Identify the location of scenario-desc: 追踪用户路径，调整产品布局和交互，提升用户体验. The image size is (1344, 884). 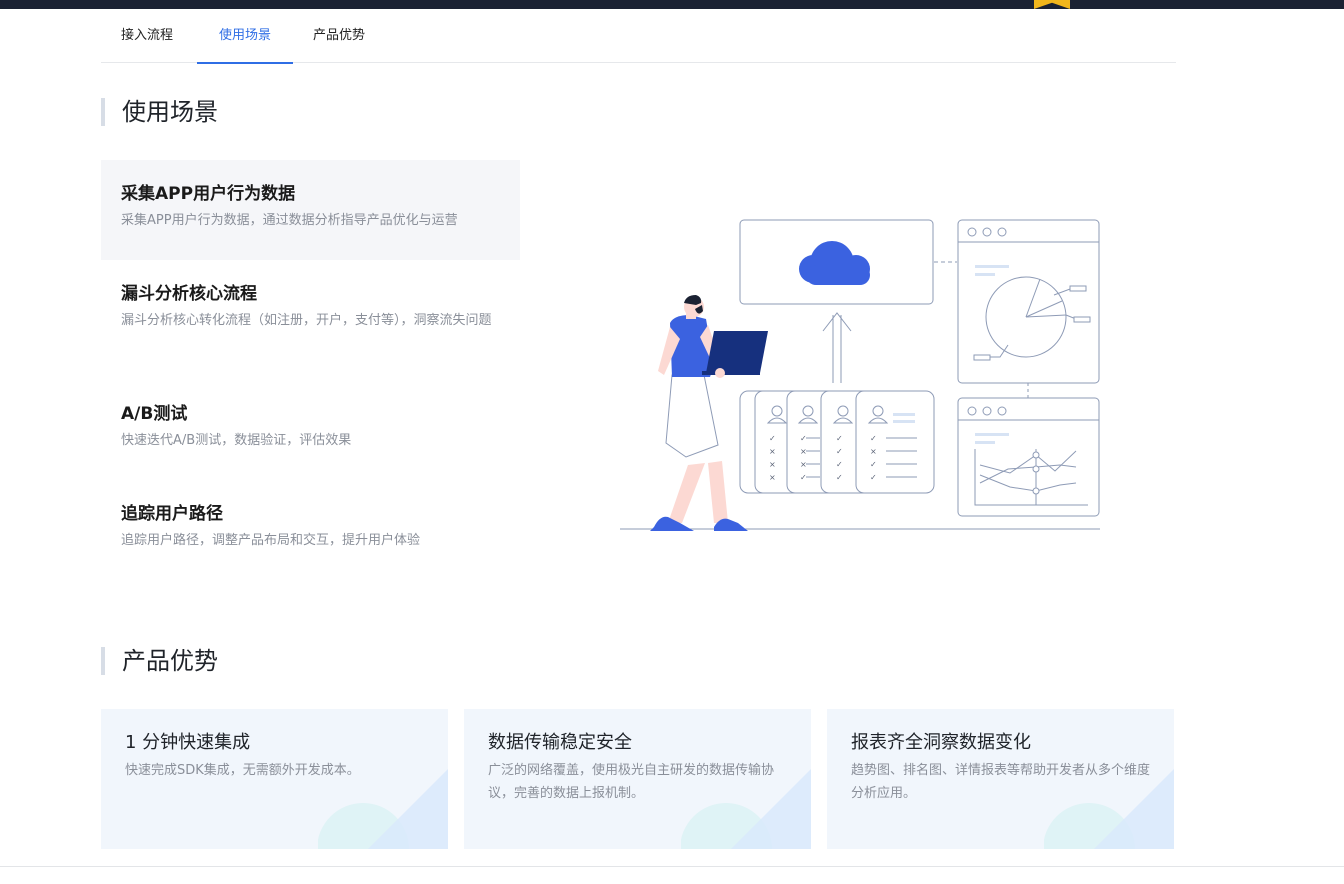
(271, 540).